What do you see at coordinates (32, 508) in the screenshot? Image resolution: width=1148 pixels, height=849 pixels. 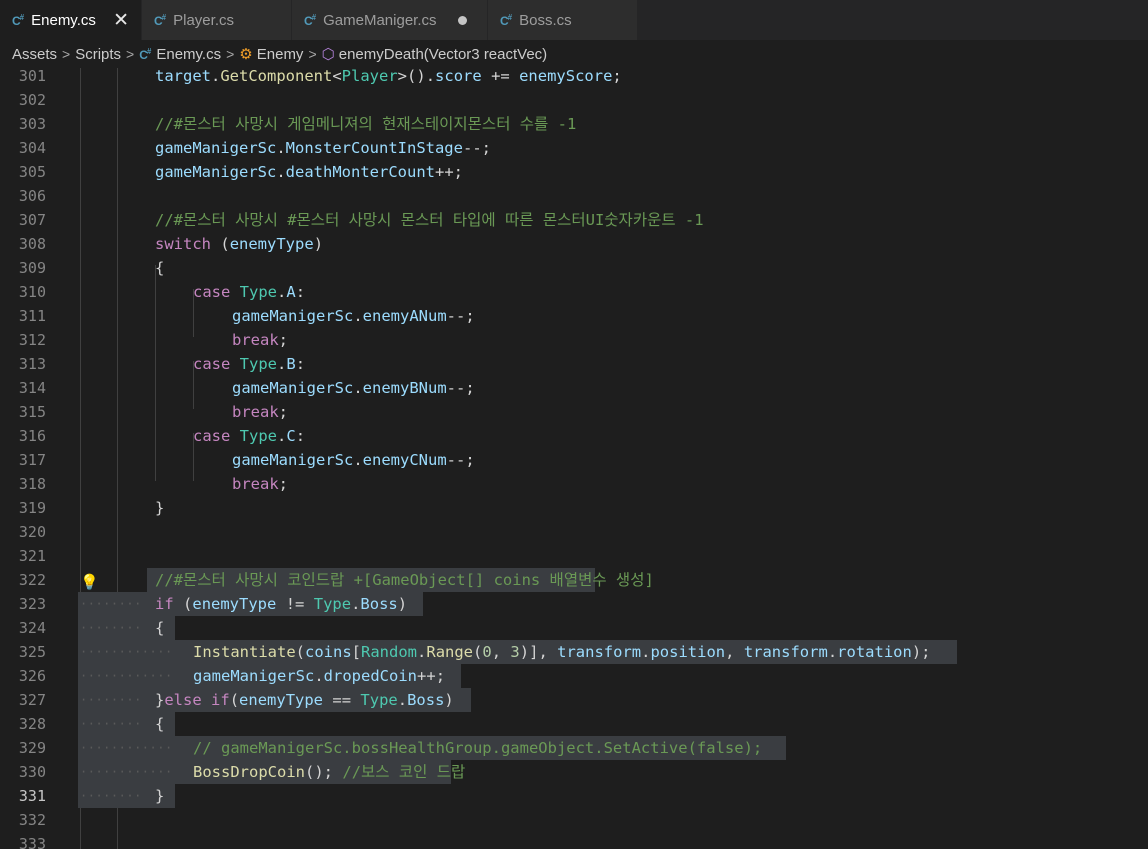 I see `line-number: 319` at bounding box center [32, 508].